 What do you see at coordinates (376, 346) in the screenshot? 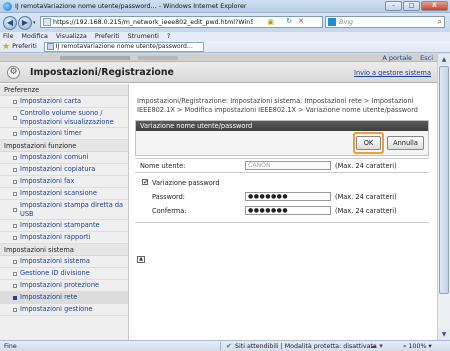
I see `status-tools-icon: ☁ ▾` at bounding box center [376, 346].